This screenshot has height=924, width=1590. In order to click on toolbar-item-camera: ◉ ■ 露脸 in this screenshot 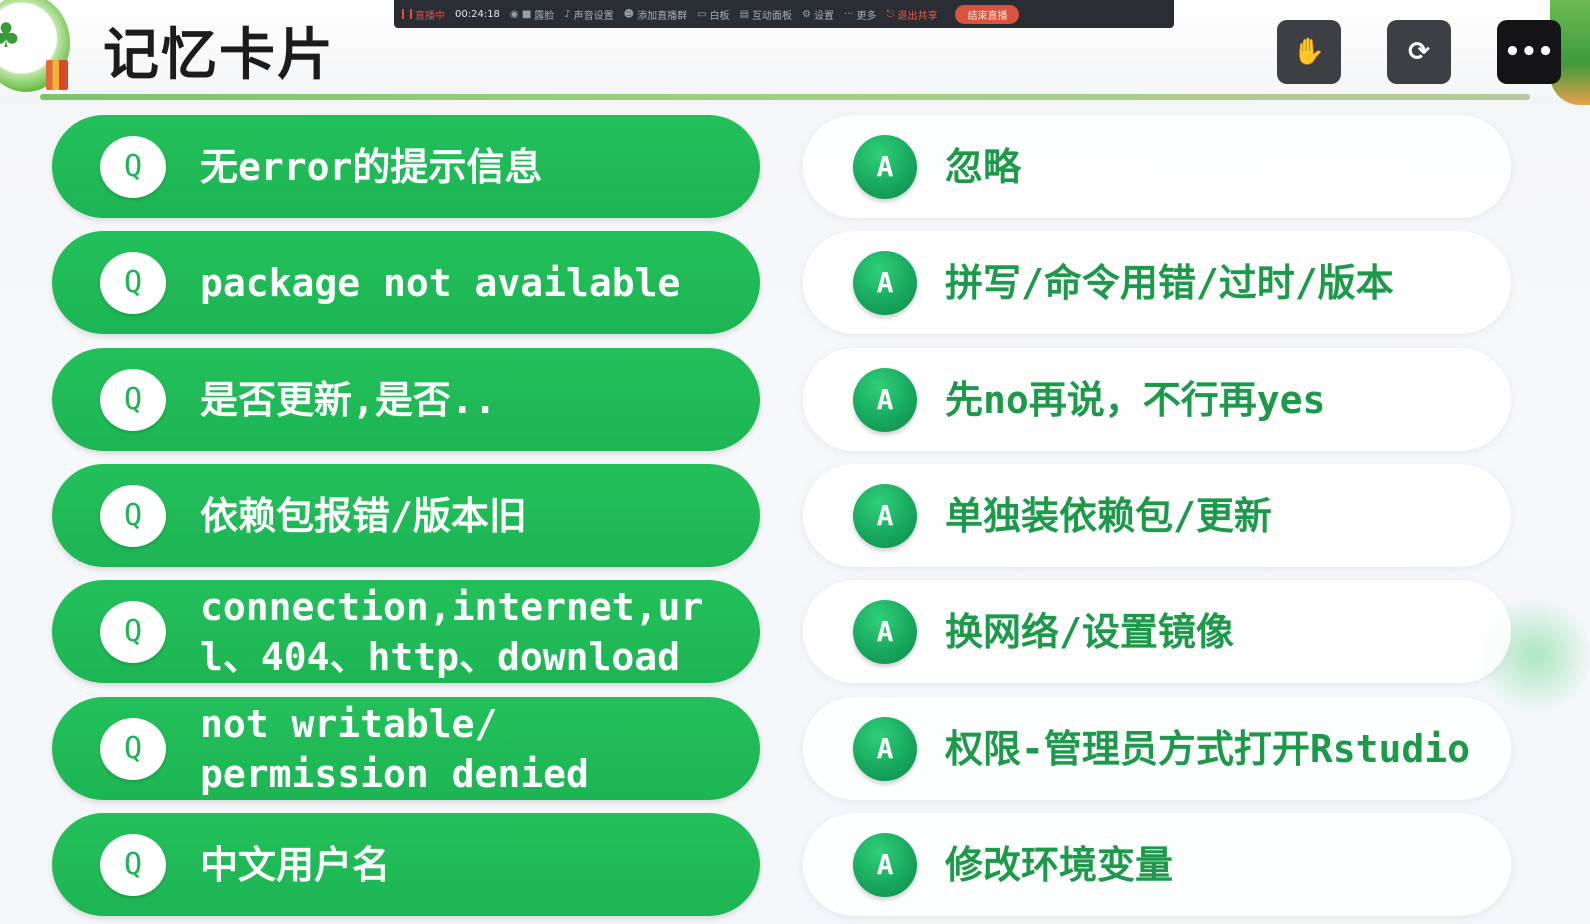, I will do `click(532, 14)`.